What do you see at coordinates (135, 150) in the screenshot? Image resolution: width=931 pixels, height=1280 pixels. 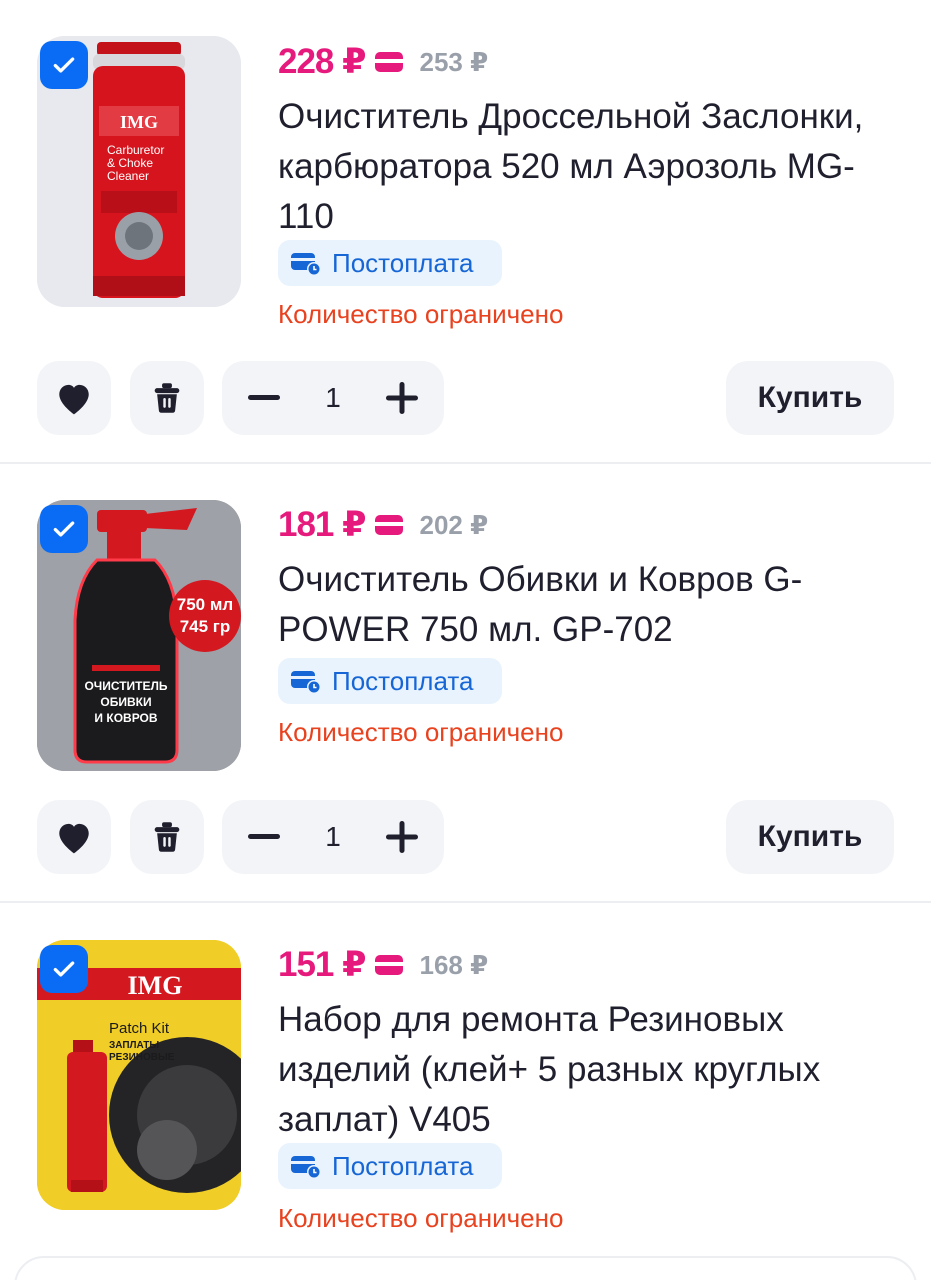 I see `svg-text: Carburetor` at bounding box center [135, 150].